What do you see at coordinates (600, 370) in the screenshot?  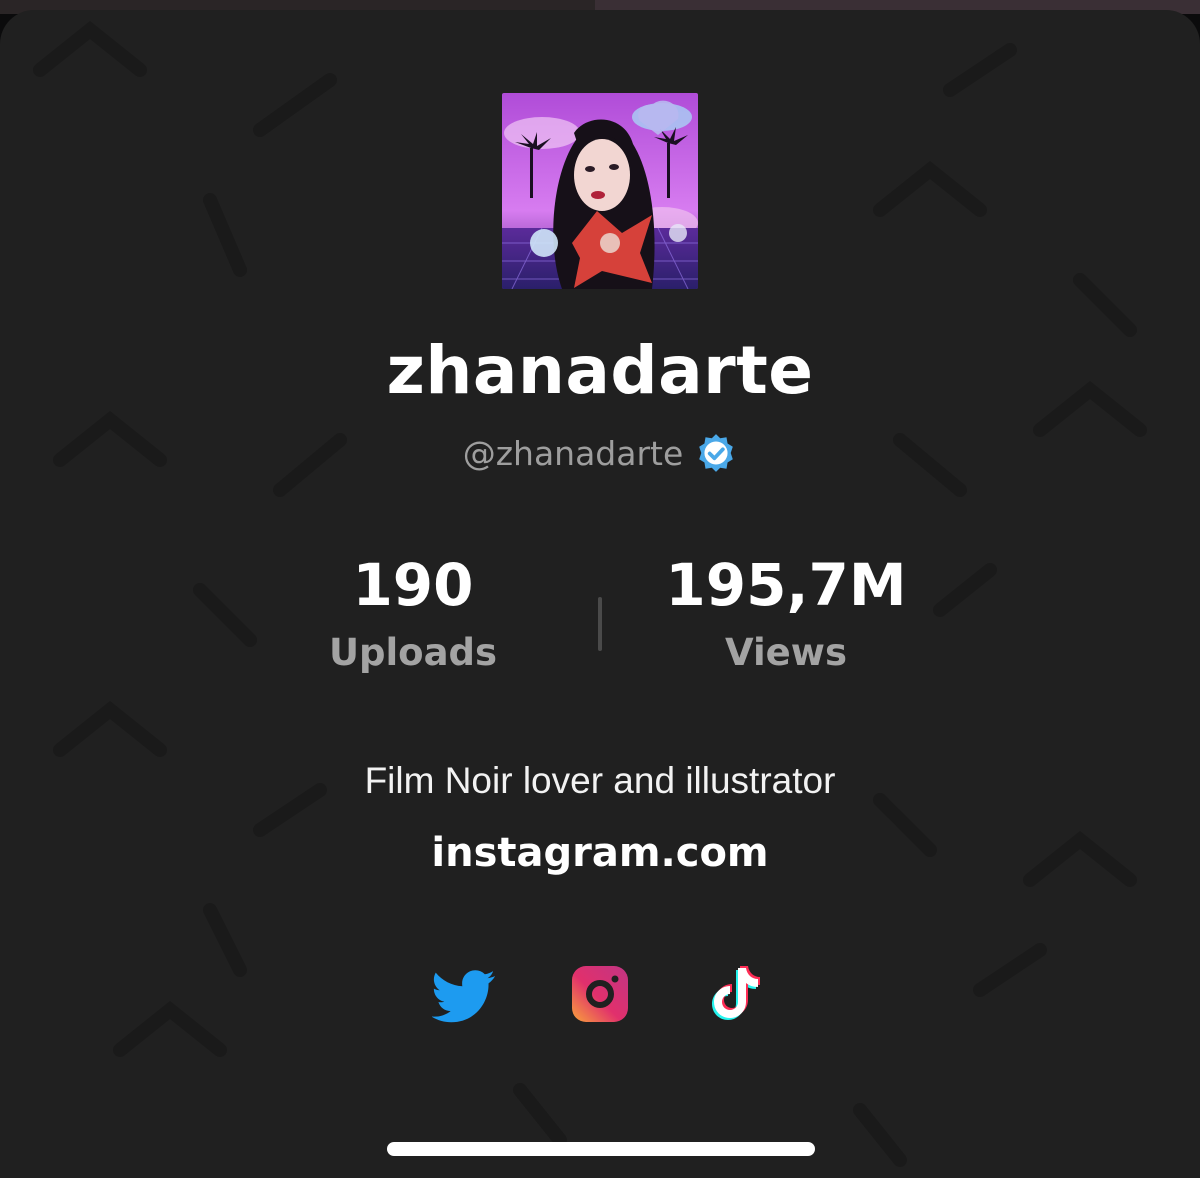 I see `display-name: zhanadarte` at bounding box center [600, 370].